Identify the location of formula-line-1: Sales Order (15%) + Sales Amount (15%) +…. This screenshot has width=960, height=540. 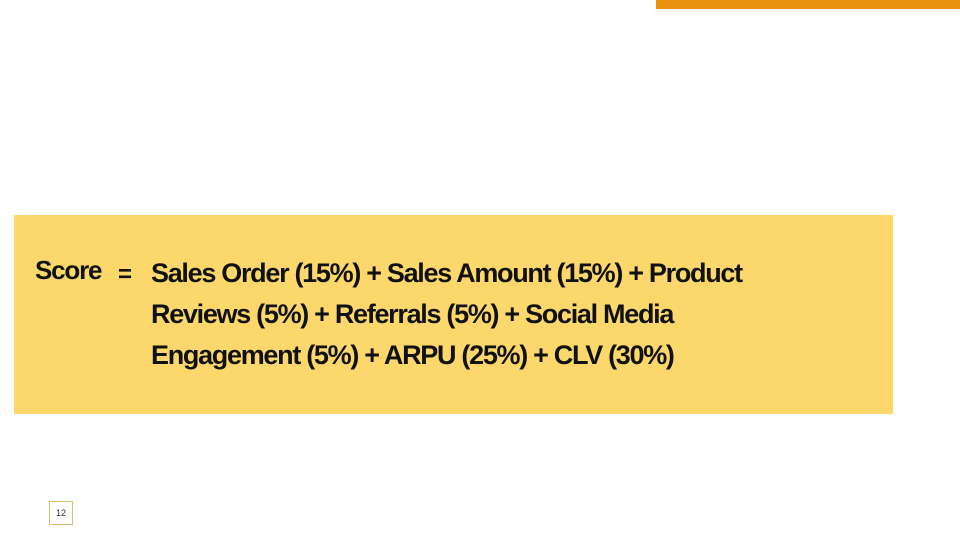
(447, 273).